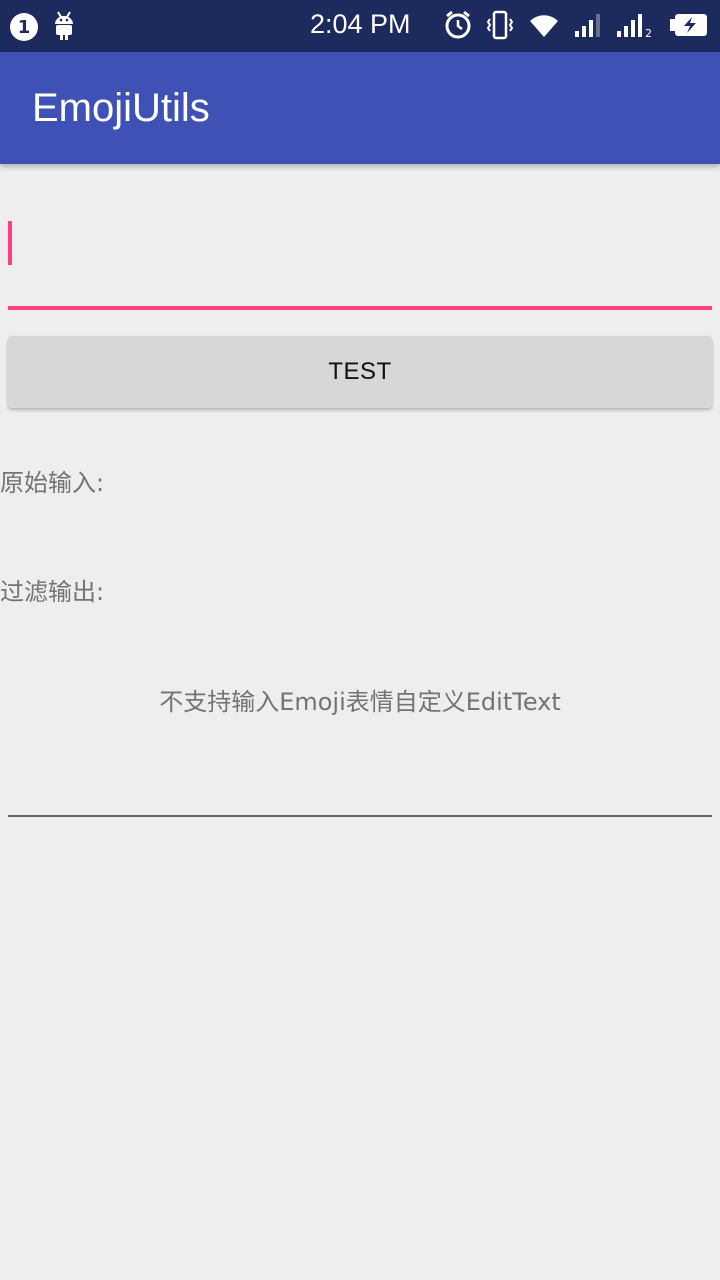  Describe the element at coordinates (24, 27) in the screenshot. I see `notification-count-icon: 1` at that location.